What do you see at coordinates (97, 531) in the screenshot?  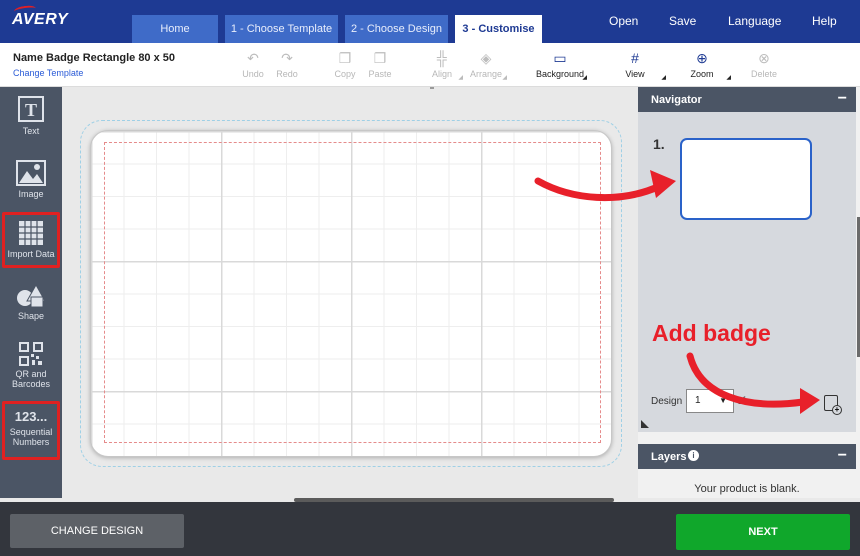 I see `change-design-button: CHANGE DESIGN` at bounding box center [97, 531].